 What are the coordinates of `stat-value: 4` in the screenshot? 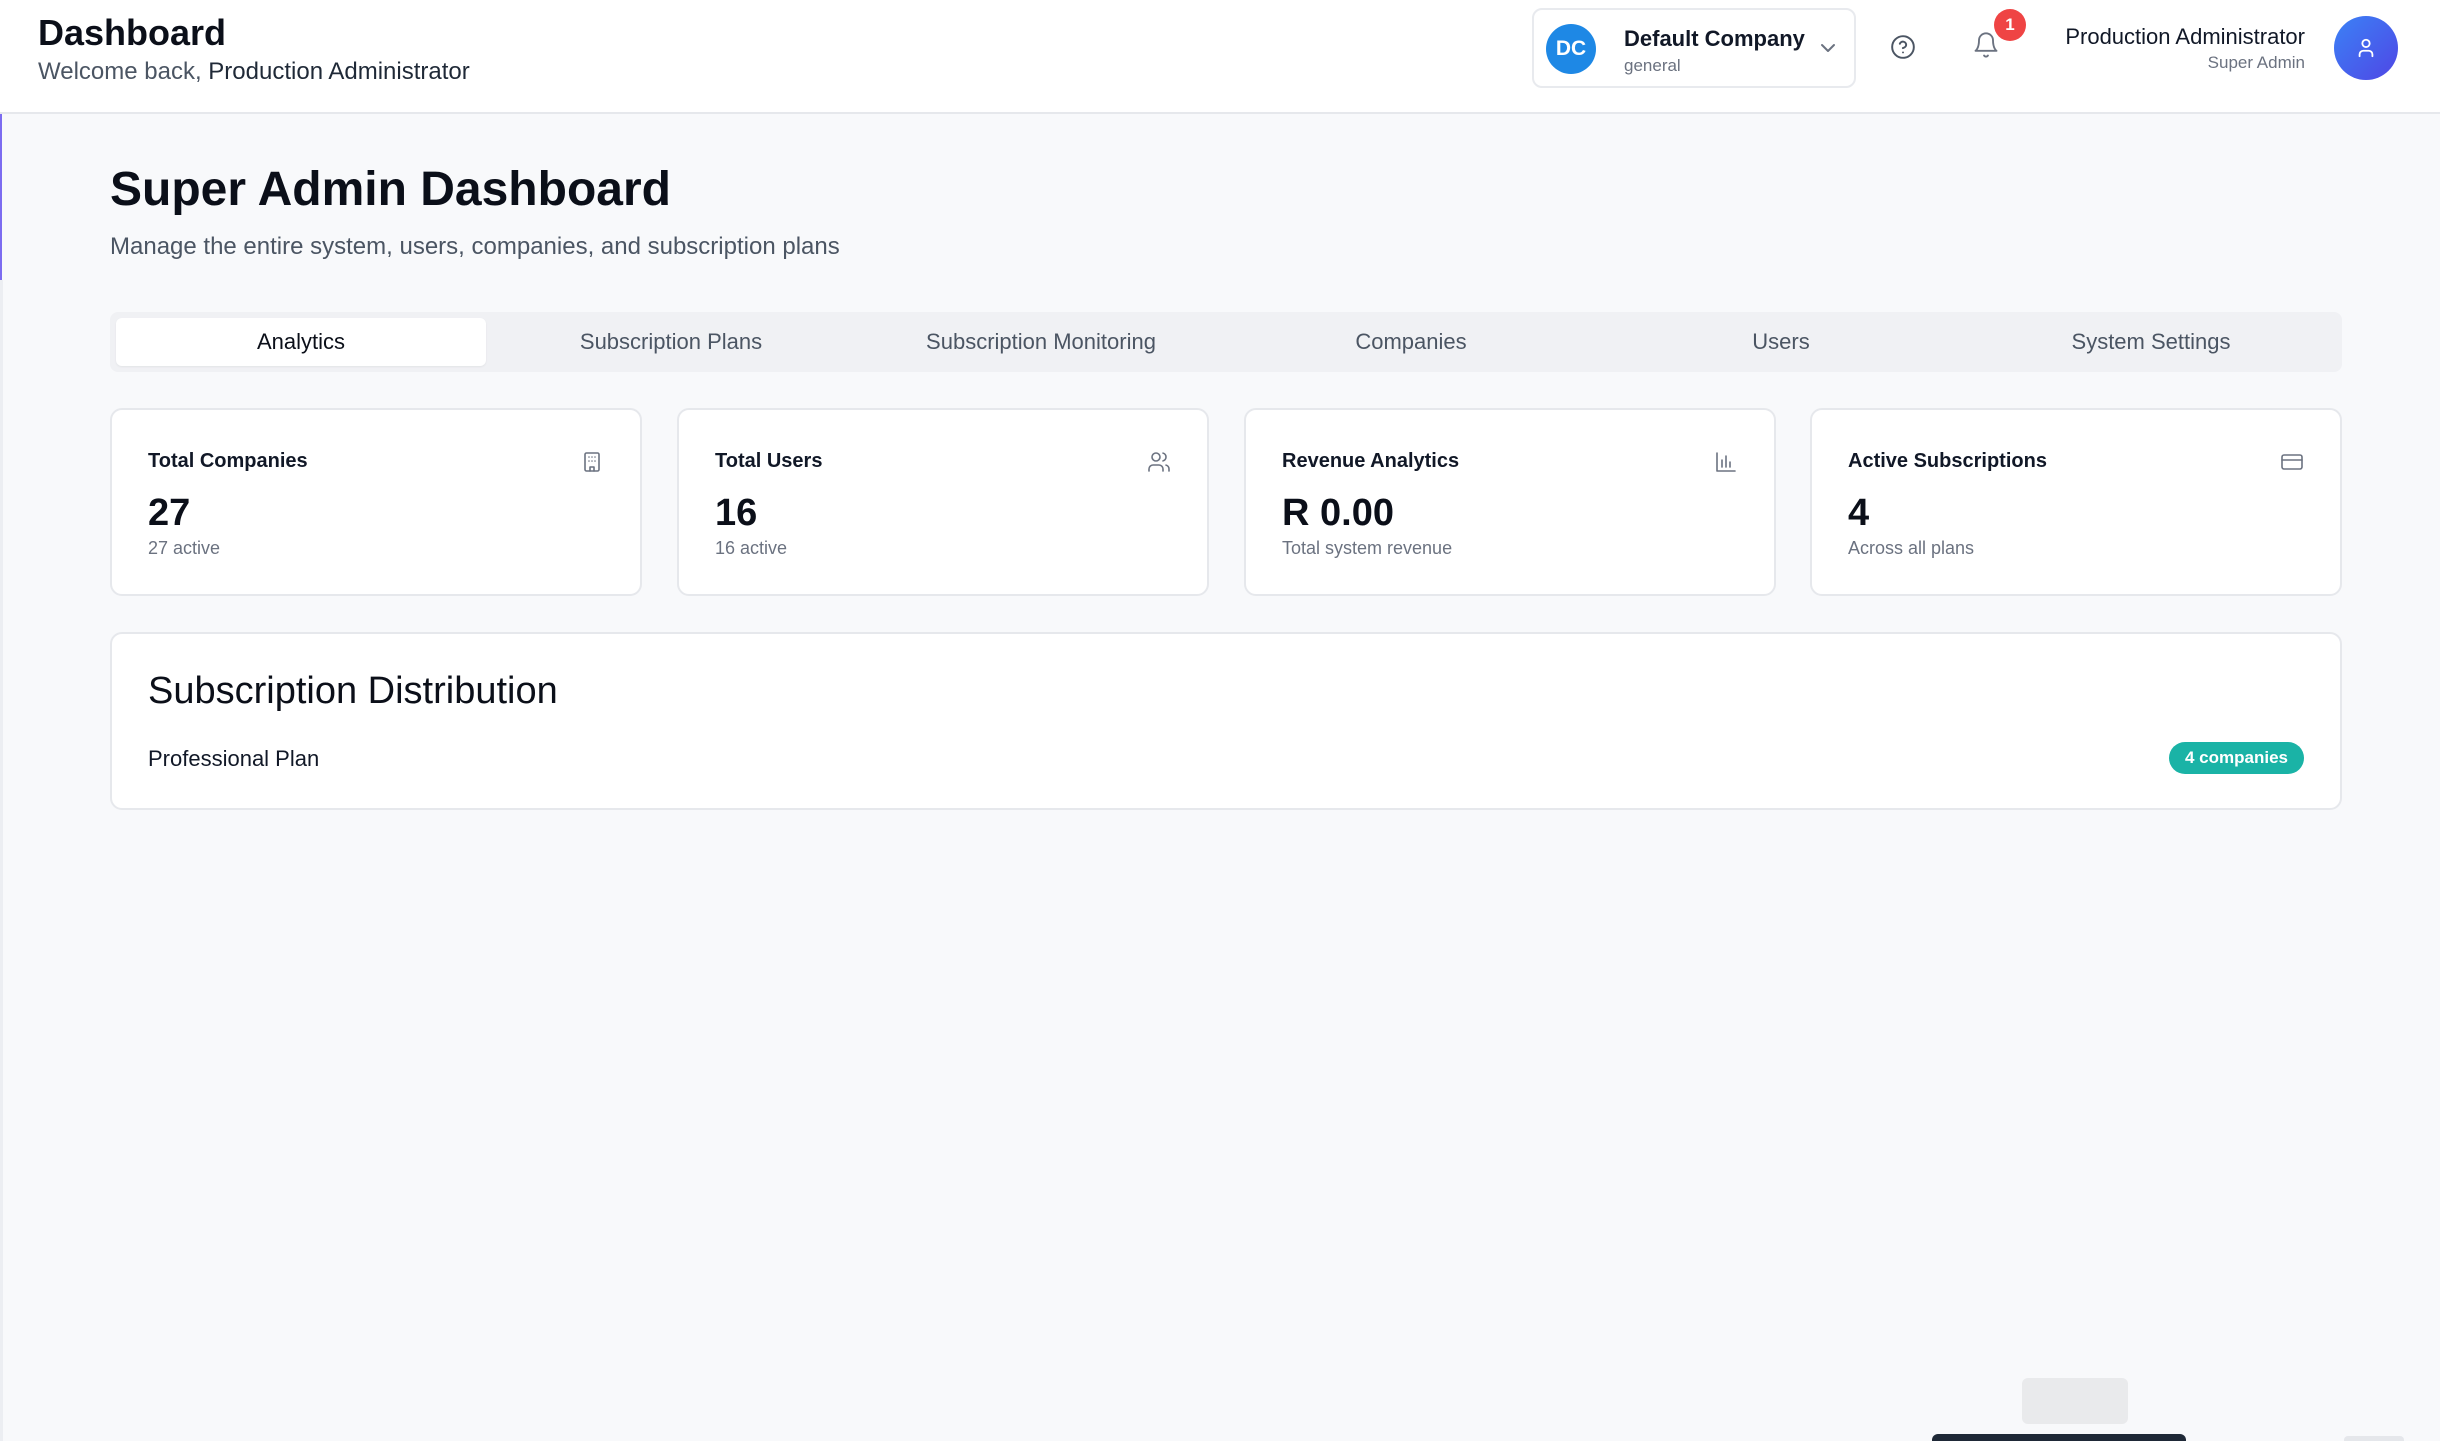 It's located at (1859, 513).